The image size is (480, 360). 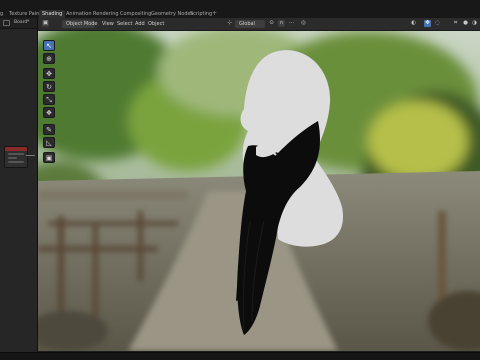 What do you see at coordinates (28, 21) in the screenshot?
I see `chevron-down-icon: ▾` at bounding box center [28, 21].